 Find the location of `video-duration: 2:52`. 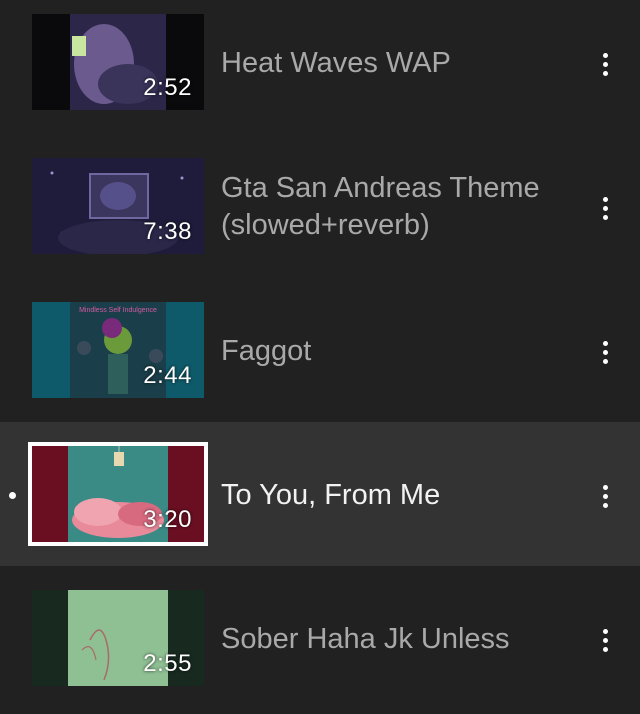

video-duration: 2:52 is located at coordinates (167, 87).